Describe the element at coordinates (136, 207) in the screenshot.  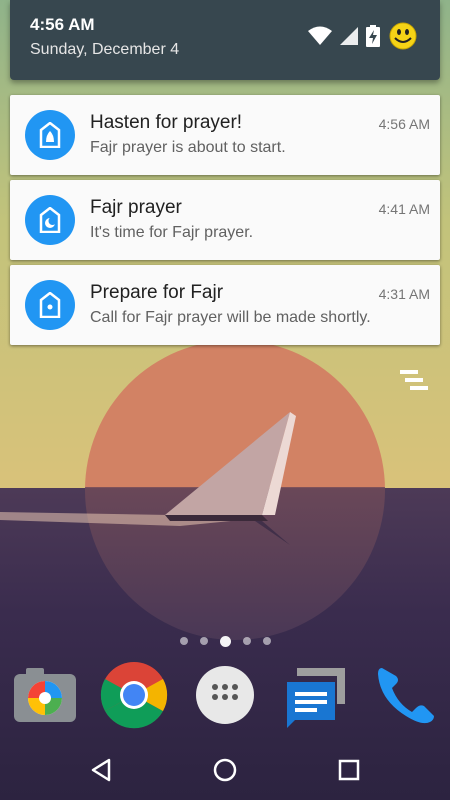
I see `notification-title: Fajr prayer` at that location.